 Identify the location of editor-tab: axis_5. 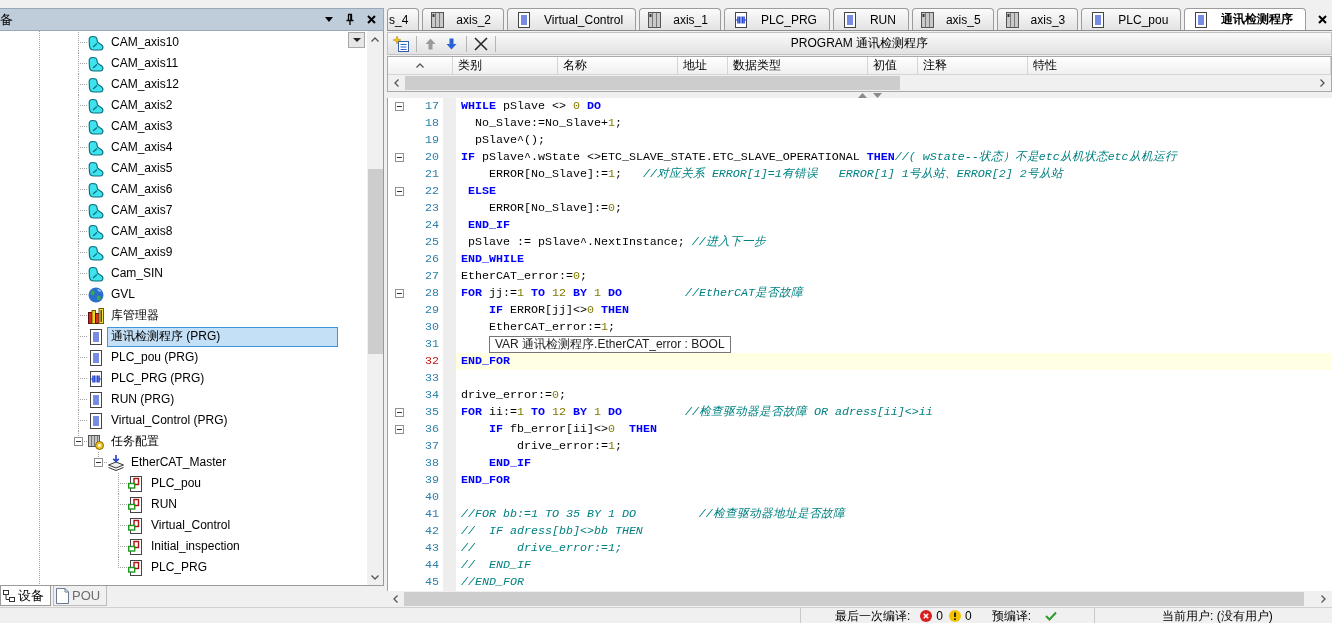
(952, 19).